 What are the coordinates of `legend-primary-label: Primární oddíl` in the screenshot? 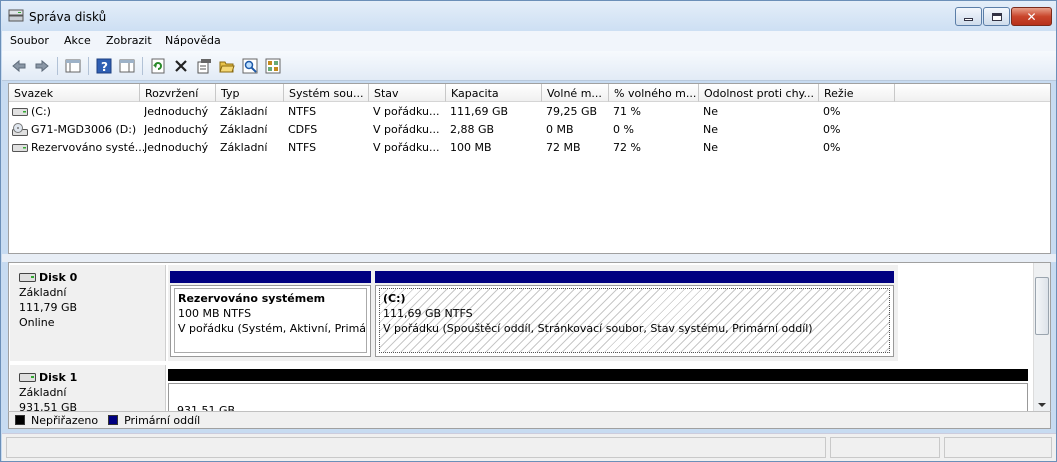 It's located at (162, 420).